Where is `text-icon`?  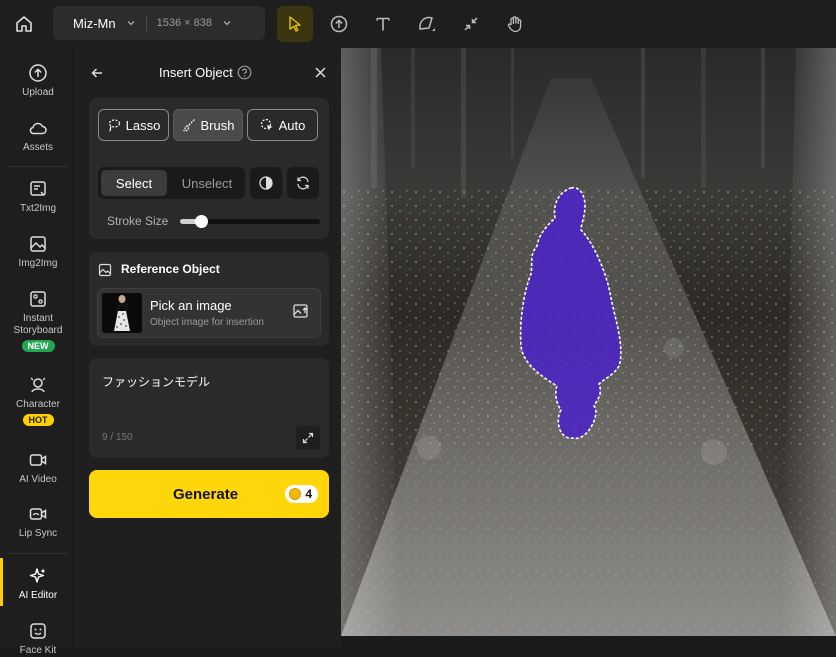 text-icon is located at coordinates (383, 24).